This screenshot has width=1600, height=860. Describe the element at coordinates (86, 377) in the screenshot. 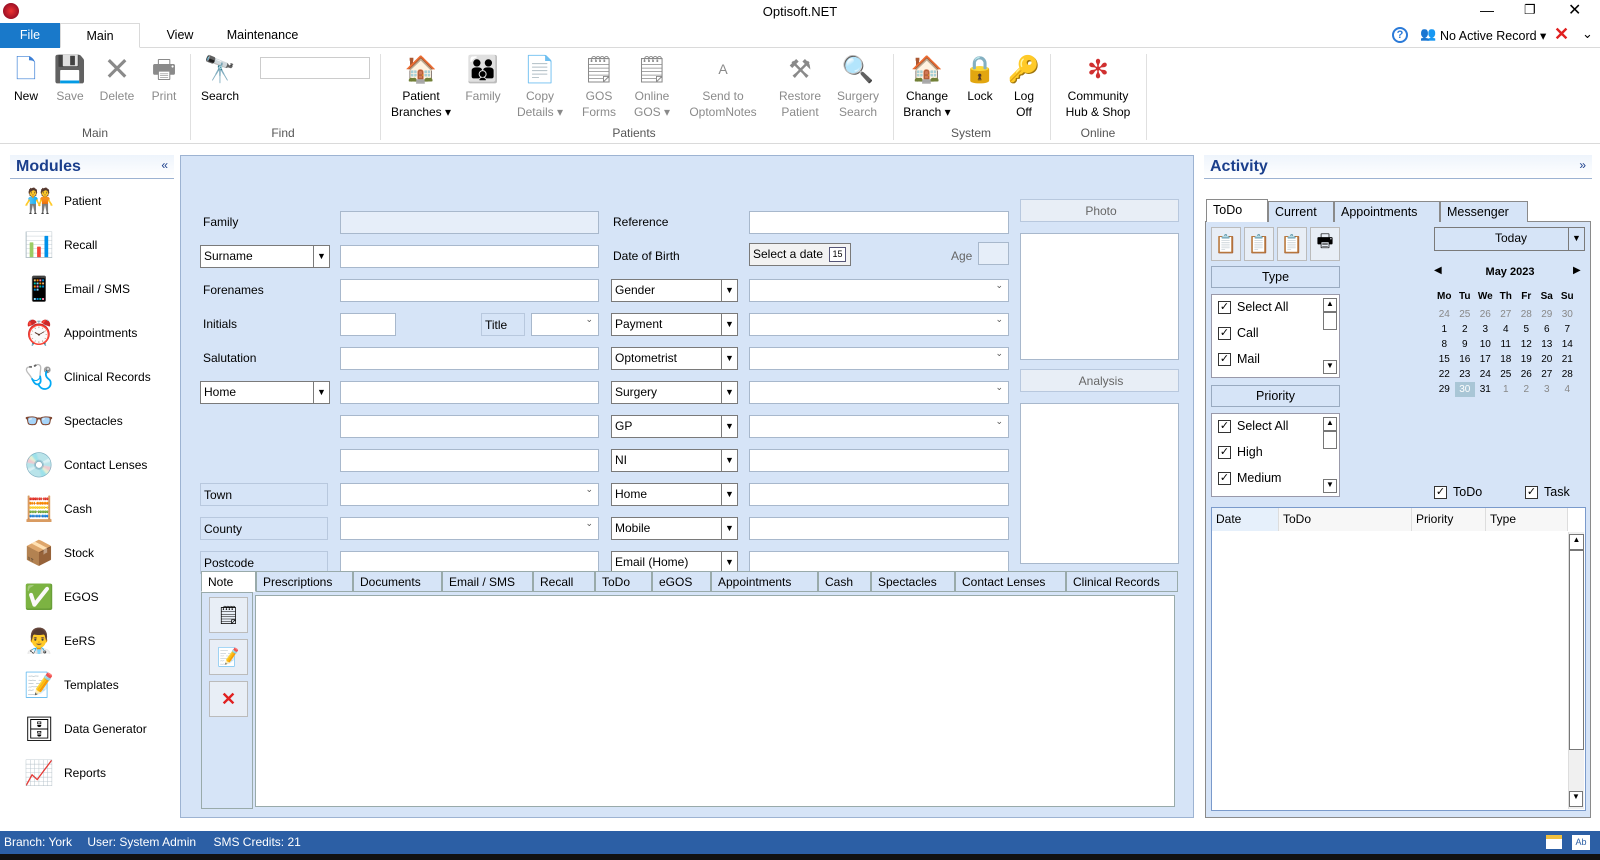

I see `module-clinical-records: 🩺 Clinical Records` at that location.